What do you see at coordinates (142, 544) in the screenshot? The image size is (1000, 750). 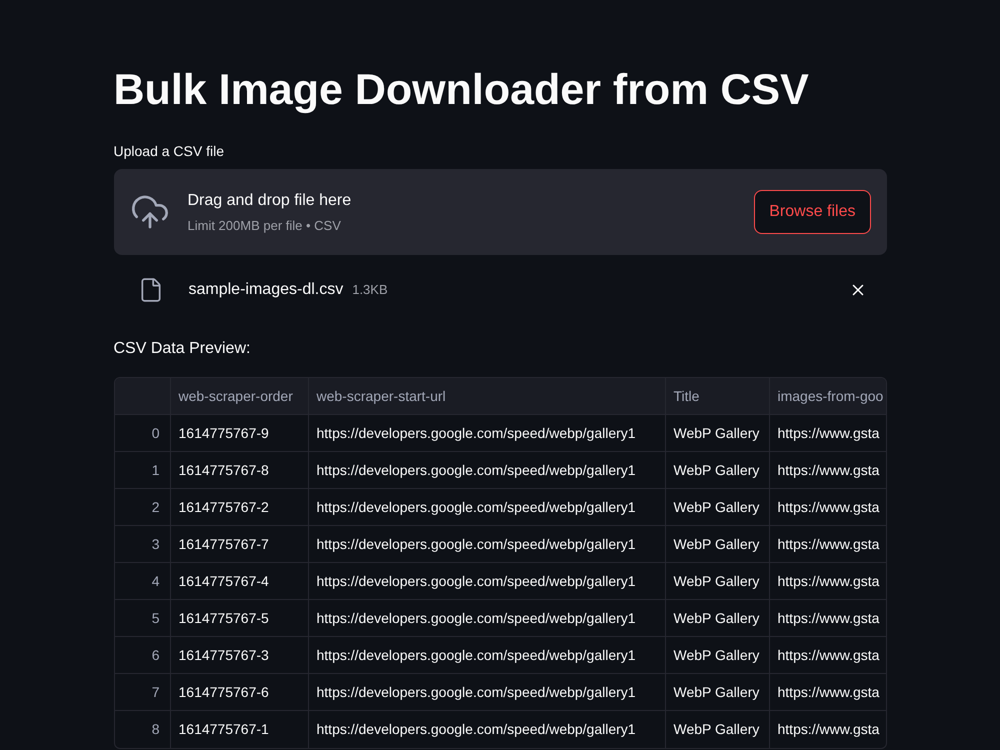 I see `row-index-cell: 3` at bounding box center [142, 544].